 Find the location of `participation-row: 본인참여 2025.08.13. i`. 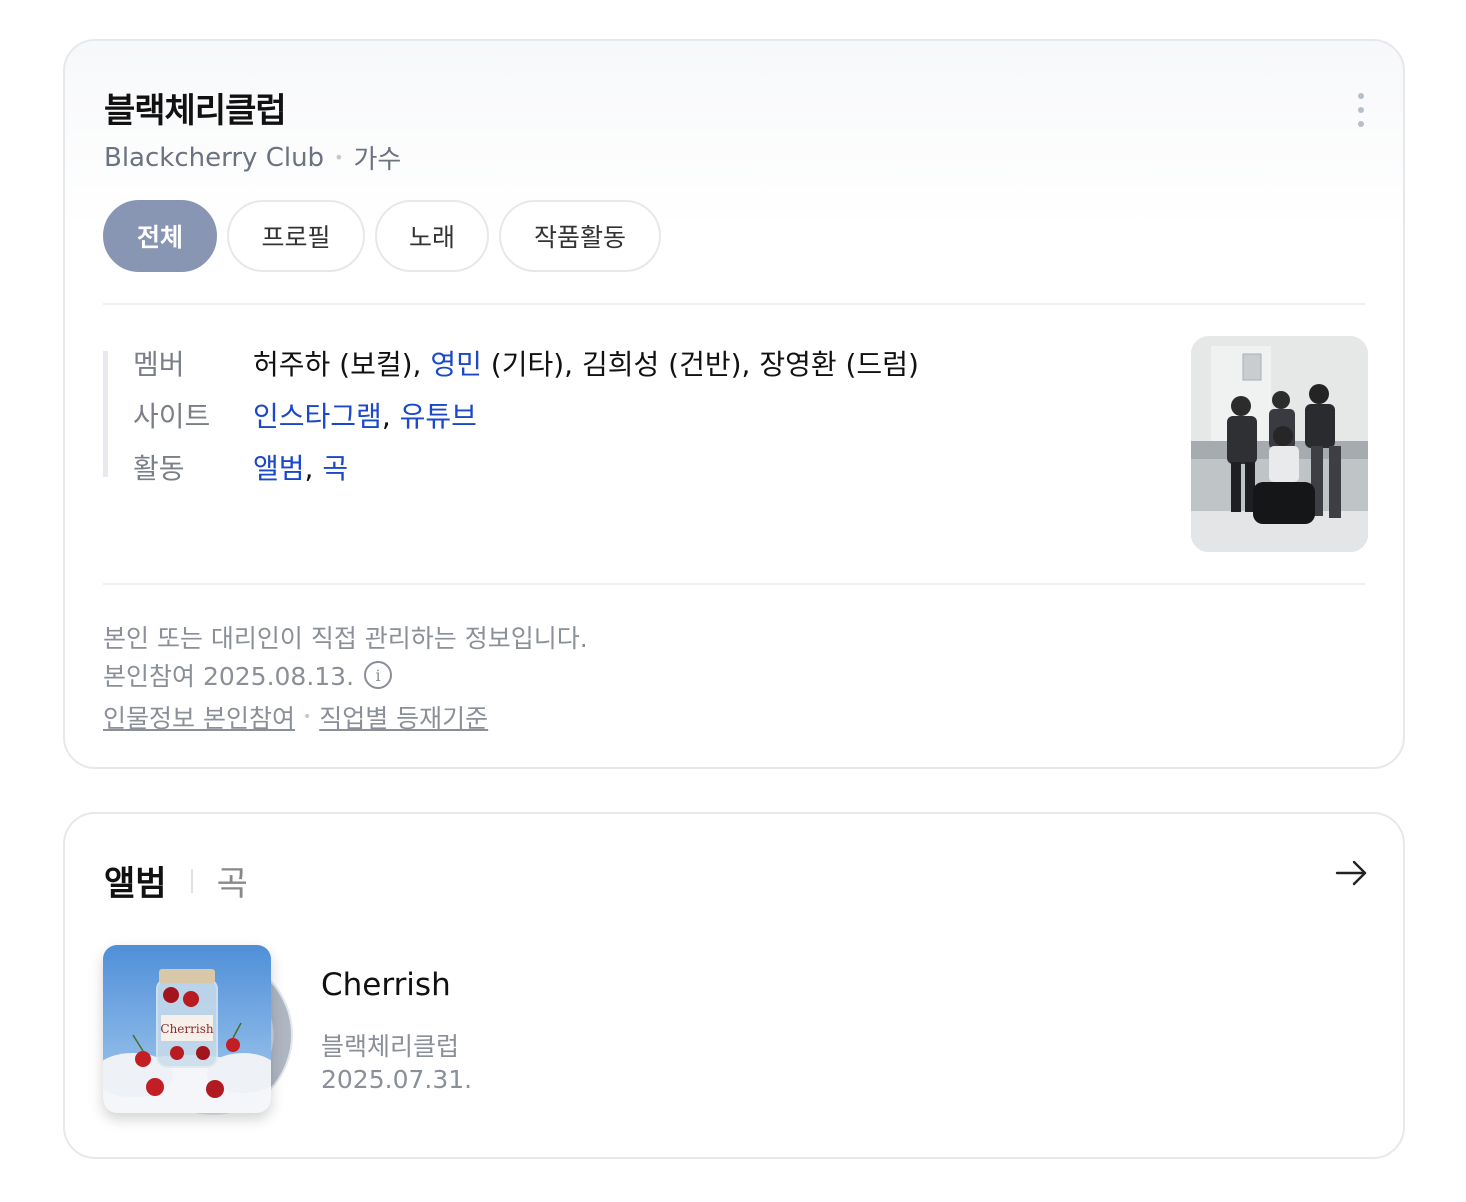

participation-row: 본인참여 2025.08.13. i is located at coordinates (248, 675).